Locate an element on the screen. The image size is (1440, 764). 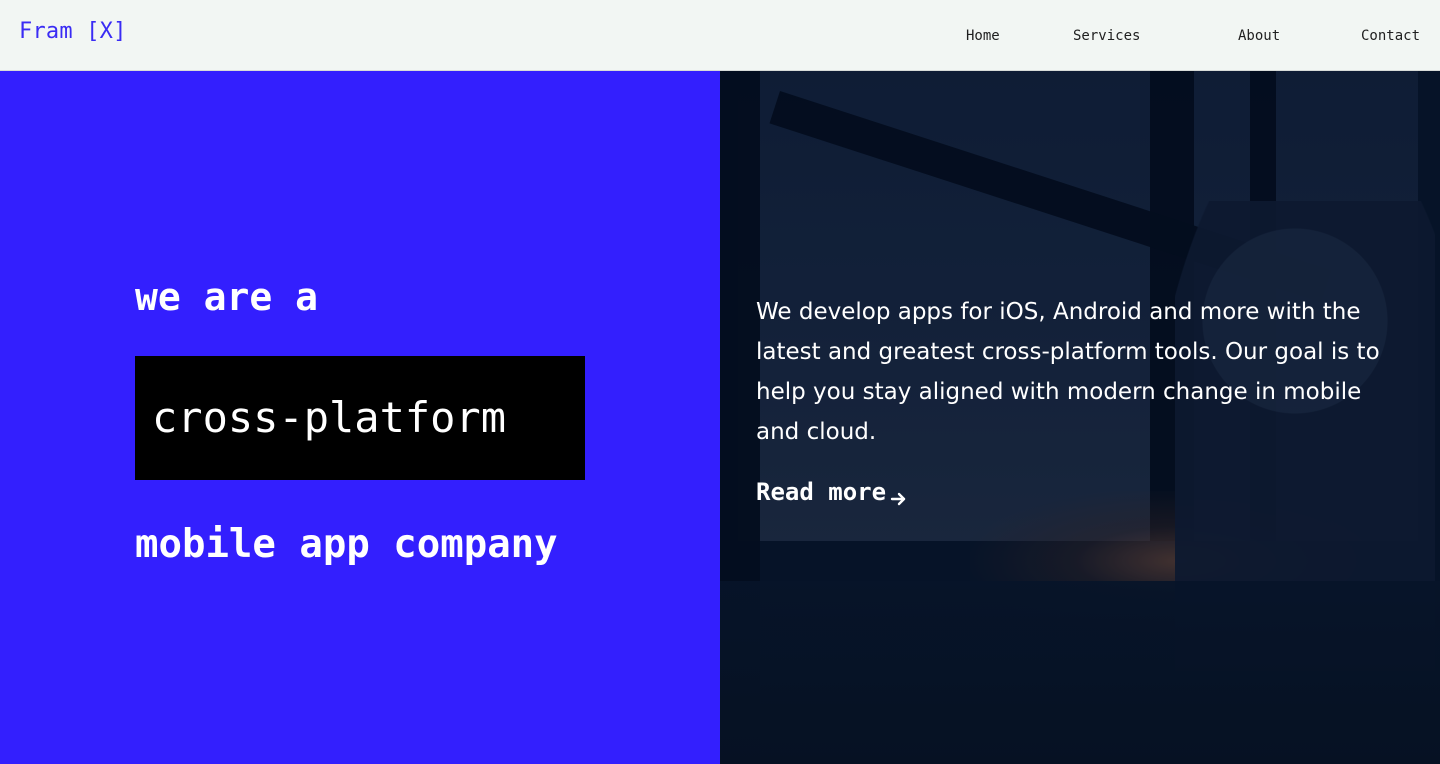
nav-home-link: Home is located at coordinates (983, 36).